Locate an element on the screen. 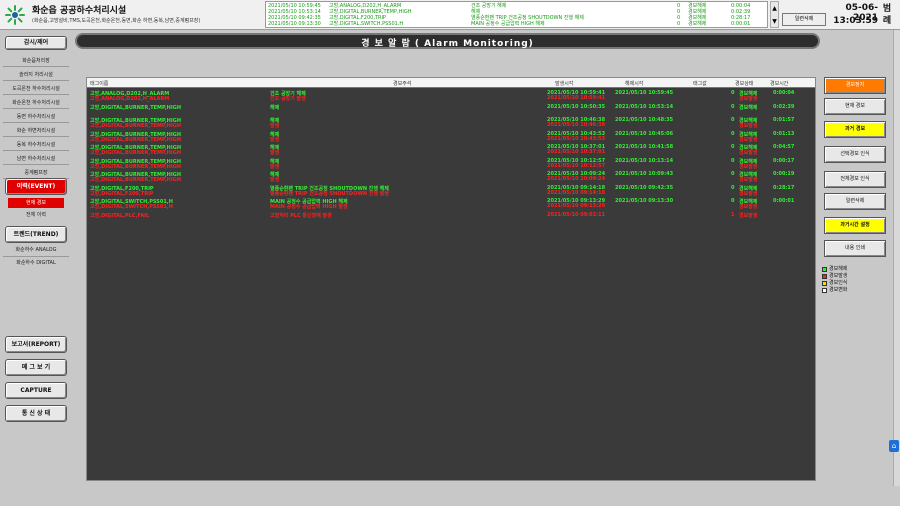 This screenshot has width=900, height=506. current-alarm-button: 현재 경보 is located at coordinates (855, 106).